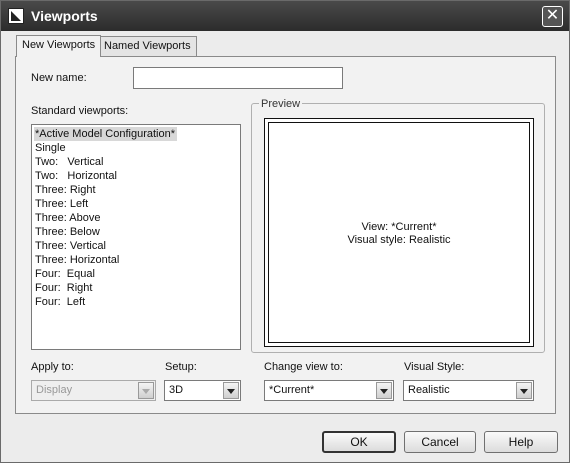 The width and height of the screenshot is (570, 463). What do you see at coordinates (147, 46) in the screenshot?
I see `tab-named-viewports: Named Viewports` at bounding box center [147, 46].